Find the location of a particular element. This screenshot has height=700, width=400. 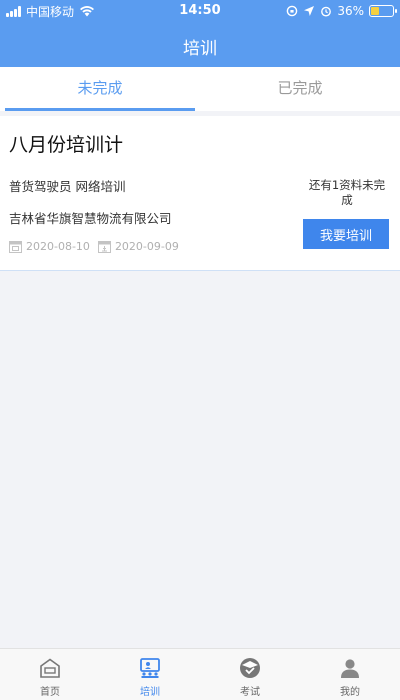

status-right: 36% is located at coordinates (341, 11).